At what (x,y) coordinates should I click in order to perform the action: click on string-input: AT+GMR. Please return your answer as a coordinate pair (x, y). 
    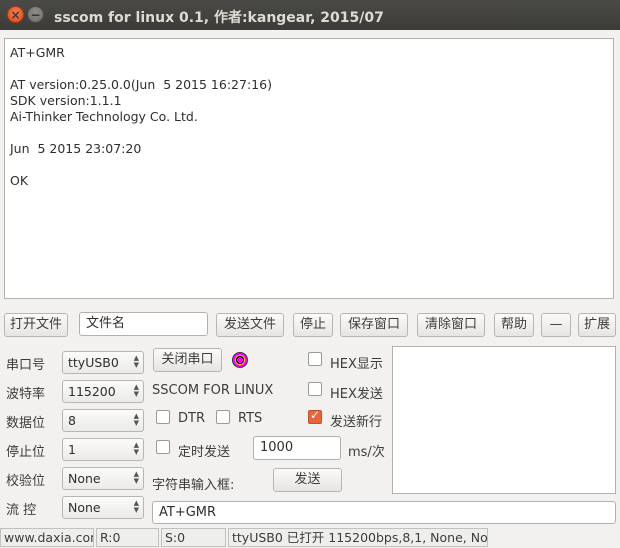
    Looking at the image, I should click on (384, 512).